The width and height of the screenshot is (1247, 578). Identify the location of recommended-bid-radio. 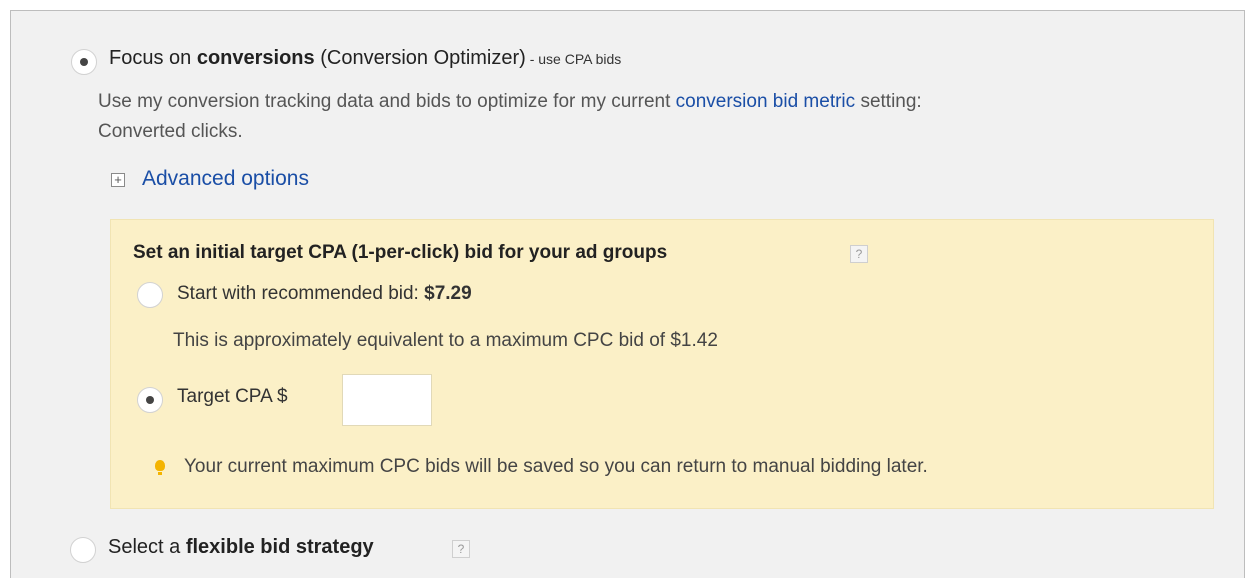
(150, 295).